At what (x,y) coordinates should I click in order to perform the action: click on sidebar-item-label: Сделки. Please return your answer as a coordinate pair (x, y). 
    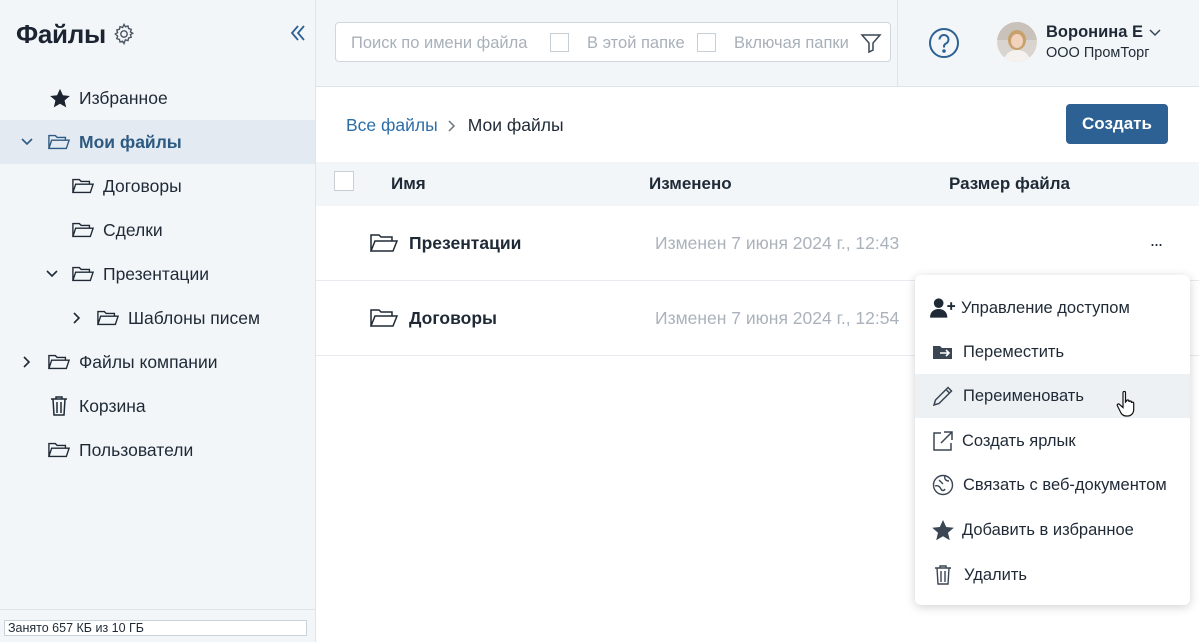
    Looking at the image, I should click on (133, 229).